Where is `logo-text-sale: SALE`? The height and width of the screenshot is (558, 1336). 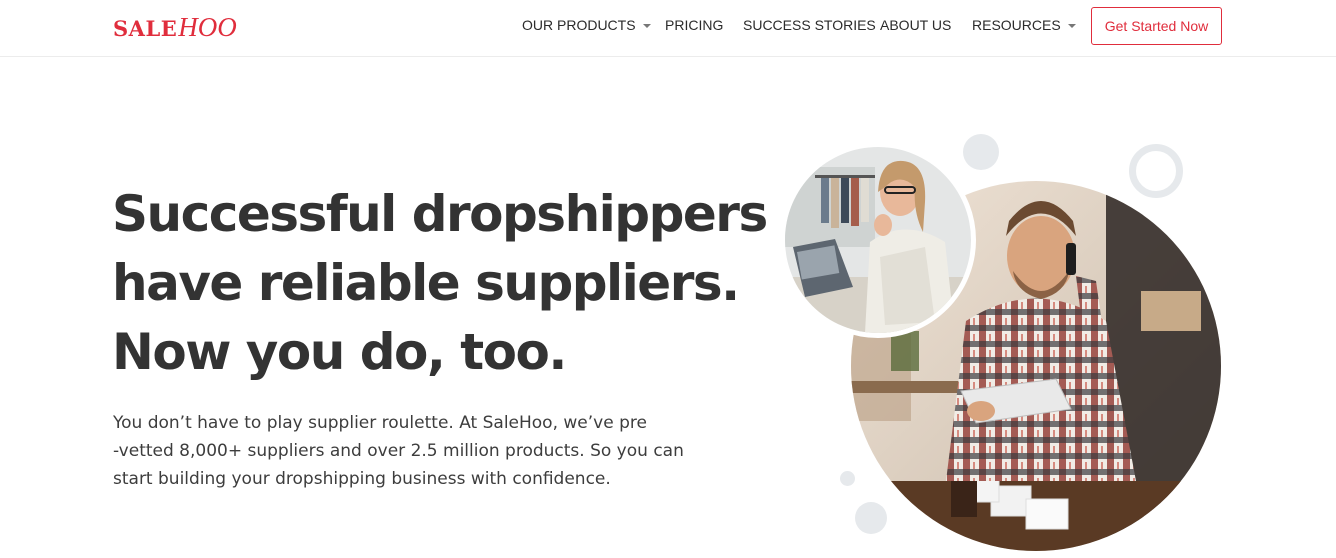 logo-text-sale: SALE is located at coordinates (145, 28).